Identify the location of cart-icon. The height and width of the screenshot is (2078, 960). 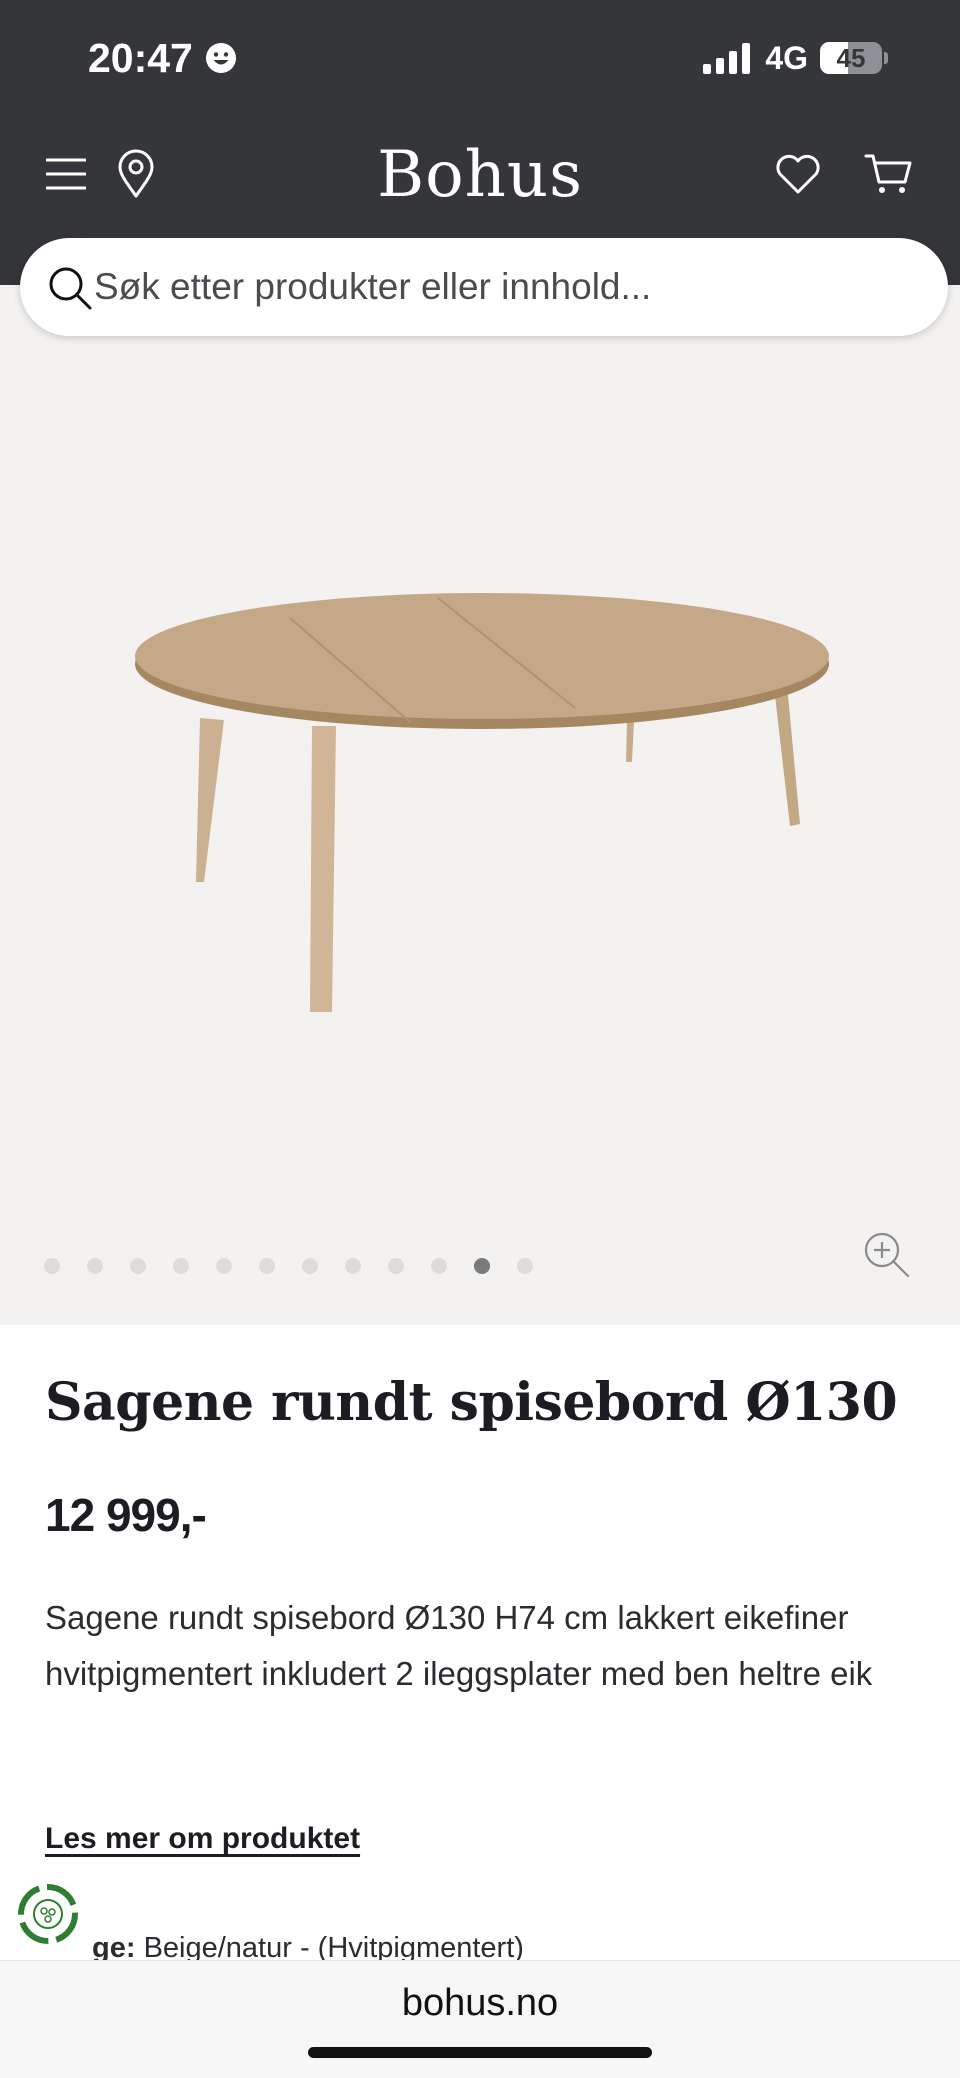
(888, 173).